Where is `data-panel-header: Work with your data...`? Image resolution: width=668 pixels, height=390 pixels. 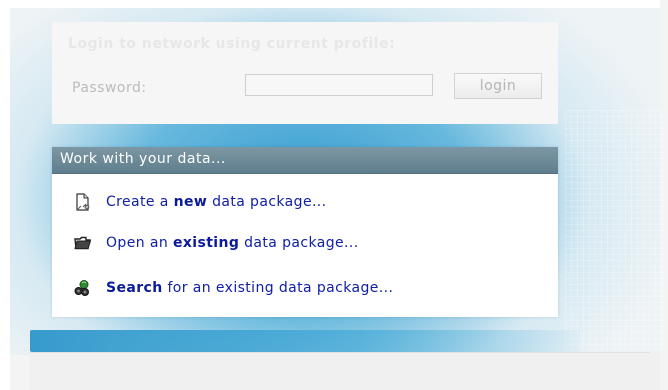
data-panel-header: Work with your data... is located at coordinates (305, 160).